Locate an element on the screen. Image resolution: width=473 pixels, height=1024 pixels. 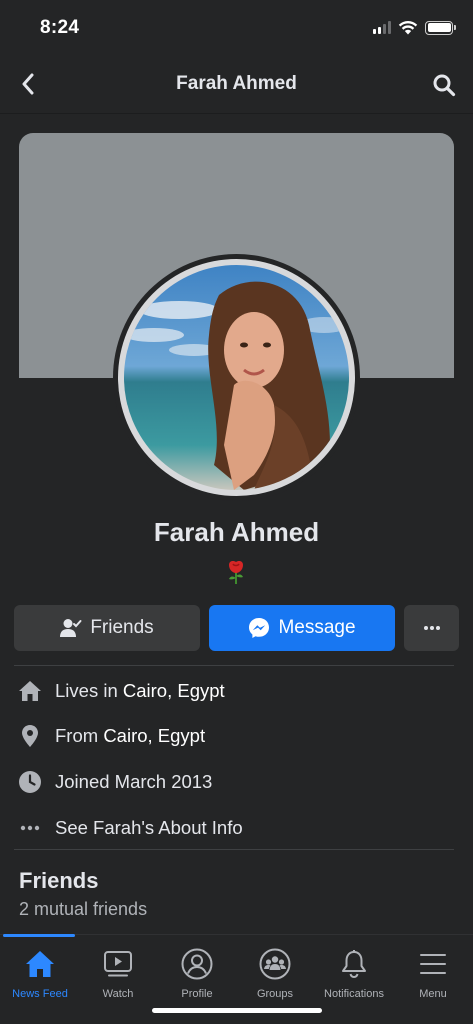
status-icons is located at coordinates (414, 27).